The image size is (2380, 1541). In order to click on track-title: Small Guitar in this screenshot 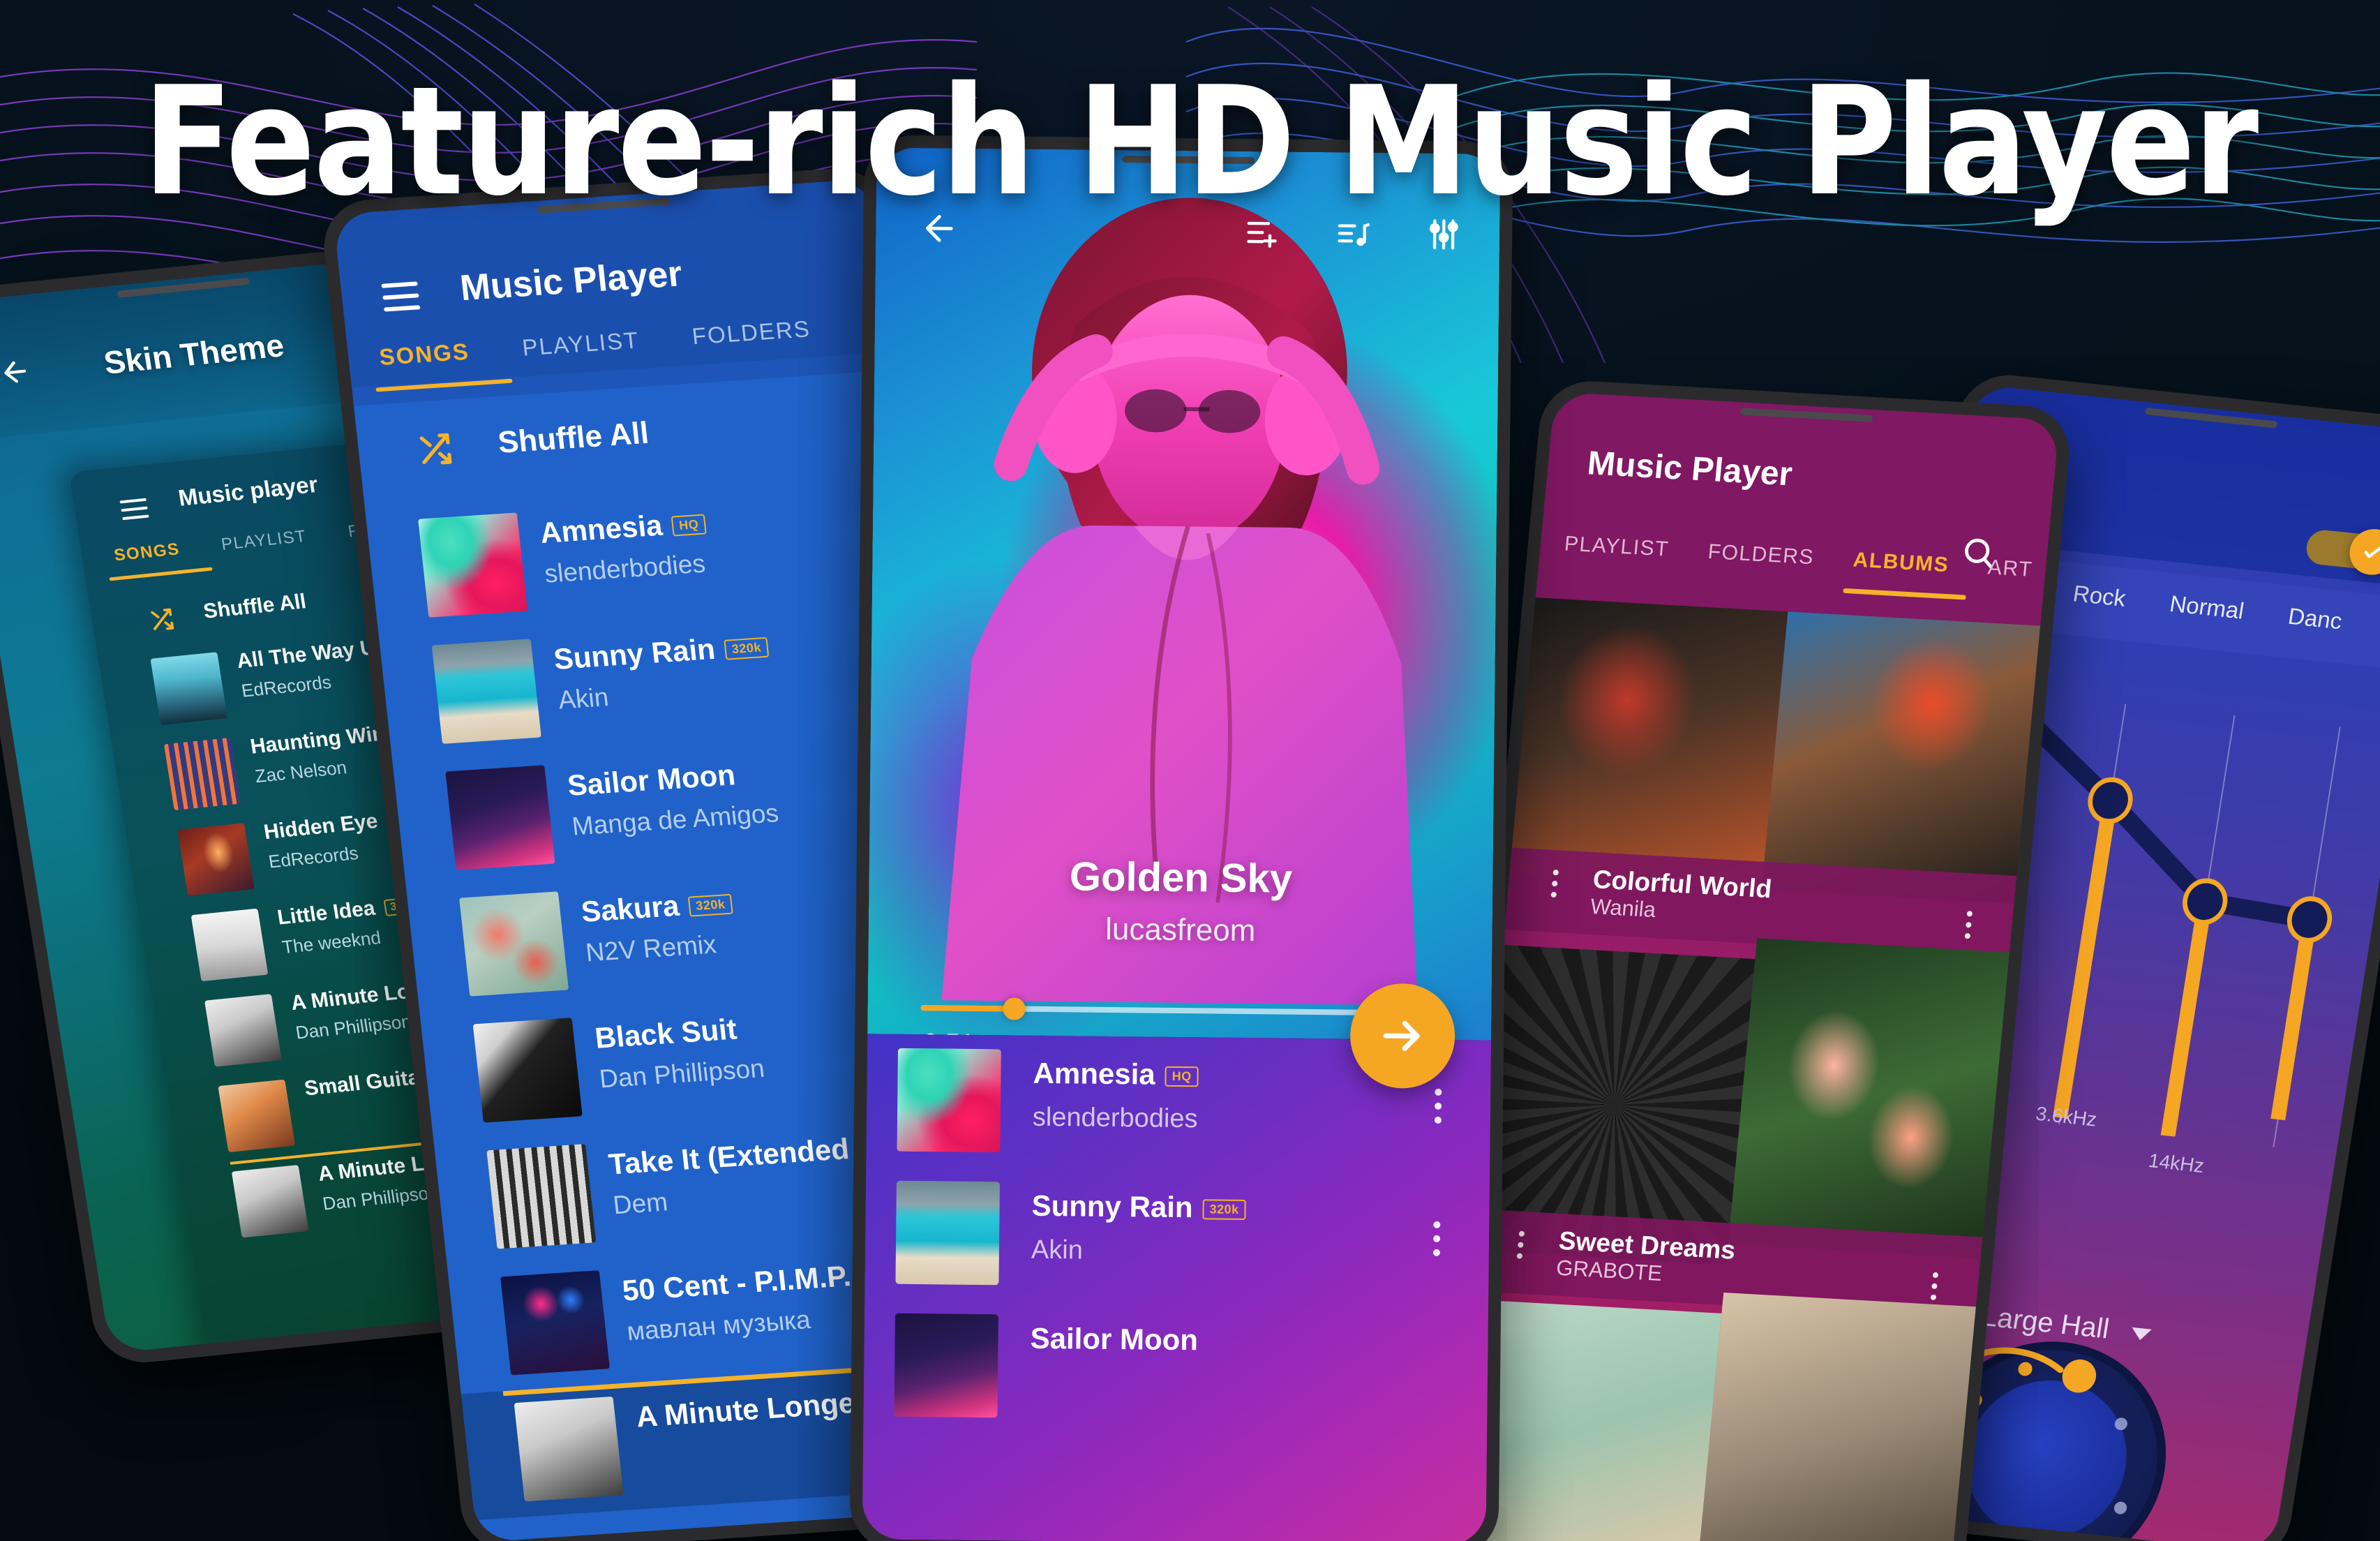, I will do `click(366, 1083)`.